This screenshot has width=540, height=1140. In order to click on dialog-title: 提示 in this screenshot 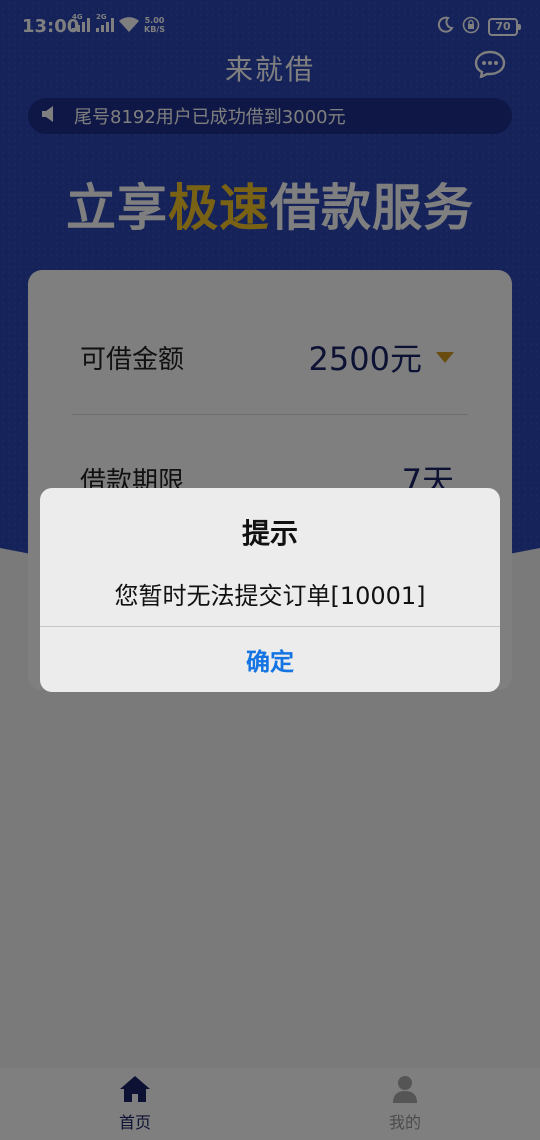, I will do `click(269, 533)`.